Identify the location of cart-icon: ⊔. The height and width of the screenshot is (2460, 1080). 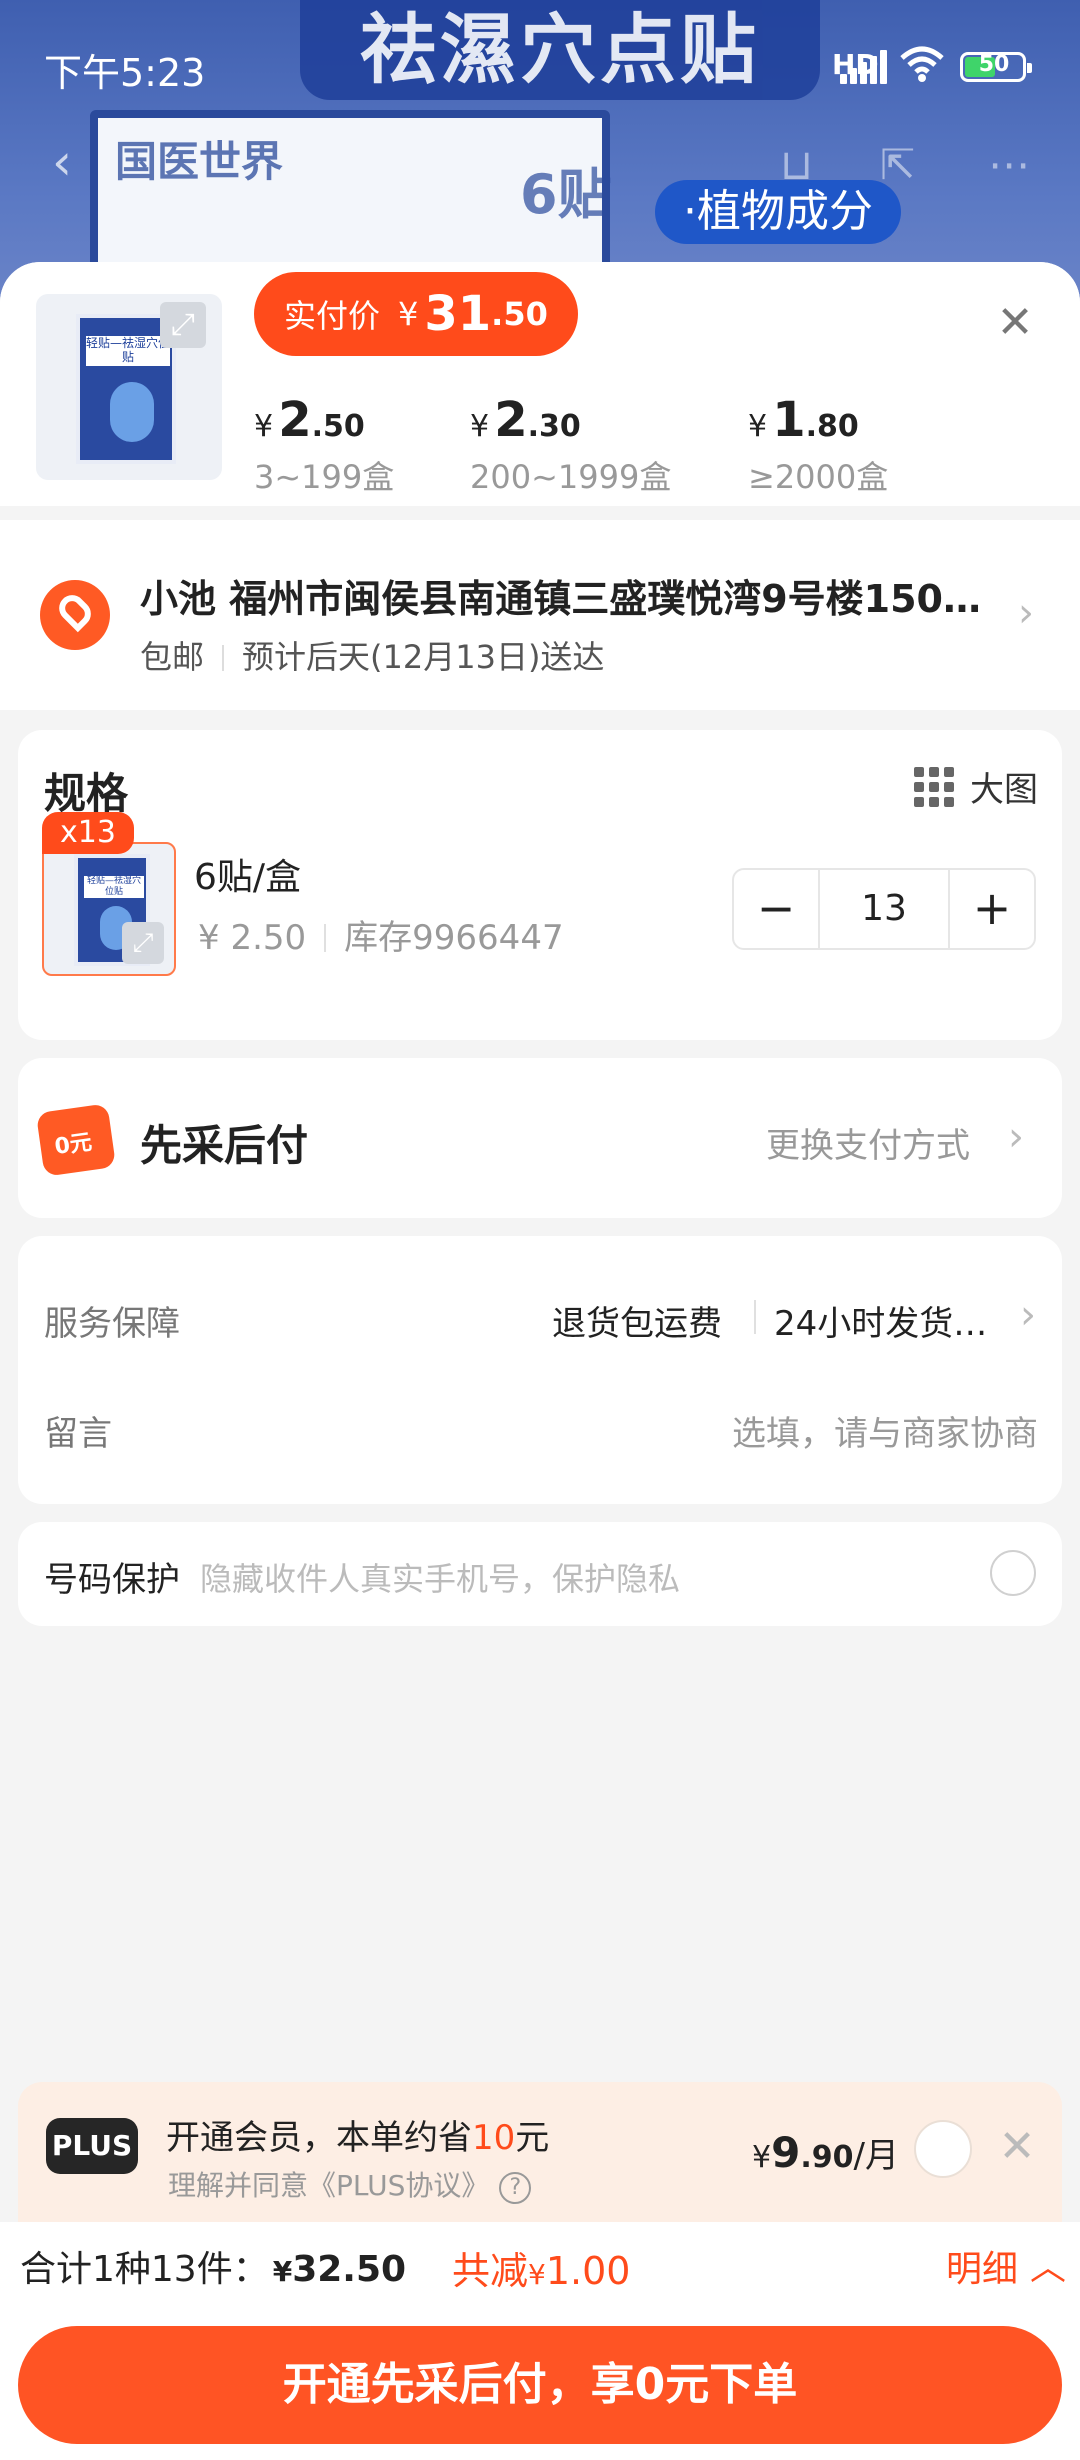
(796, 164).